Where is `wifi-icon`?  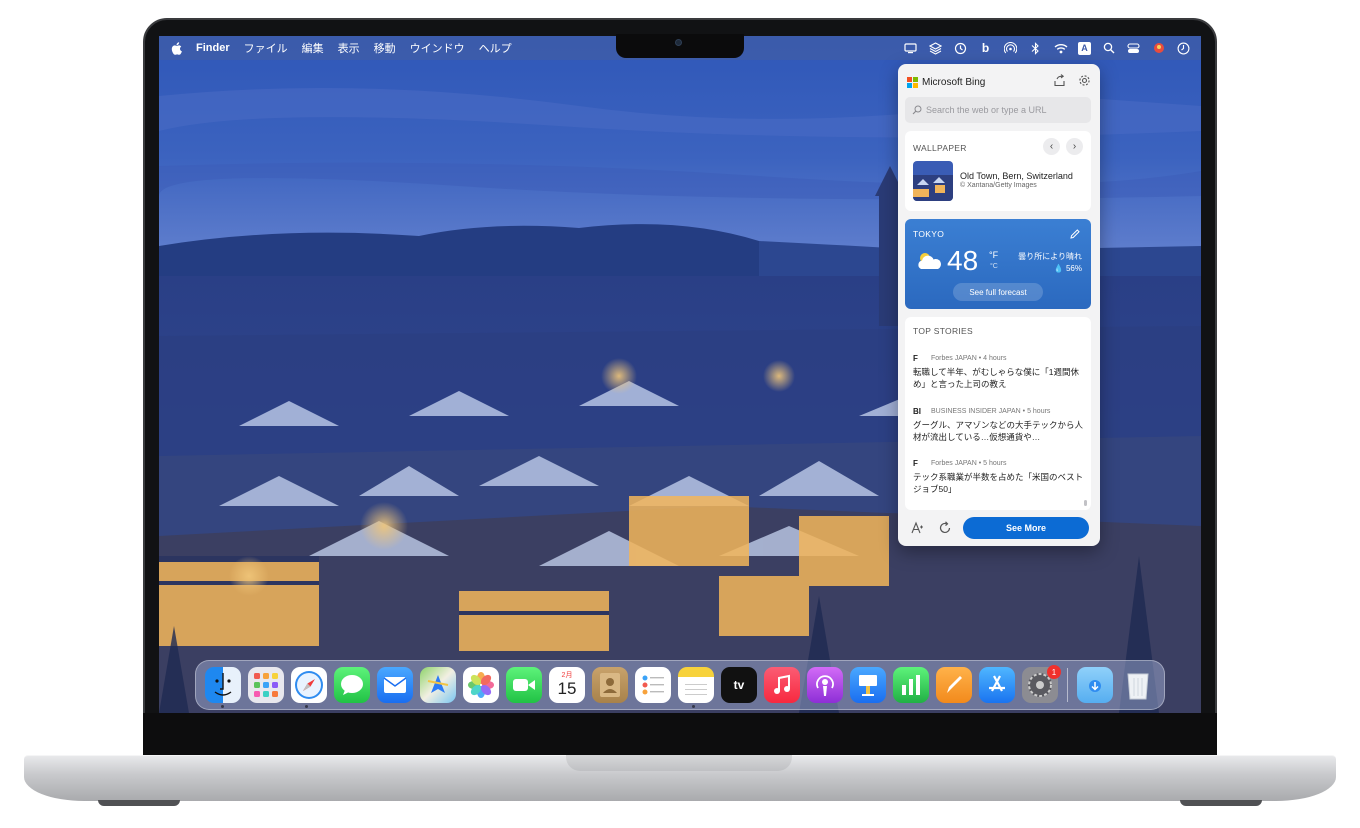 wifi-icon is located at coordinates (1060, 48).